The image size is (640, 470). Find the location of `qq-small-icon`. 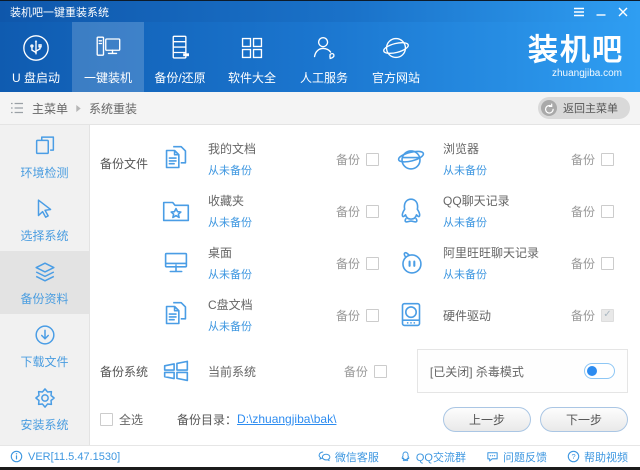

qq-small-icon is located at coordinates (407, 456).